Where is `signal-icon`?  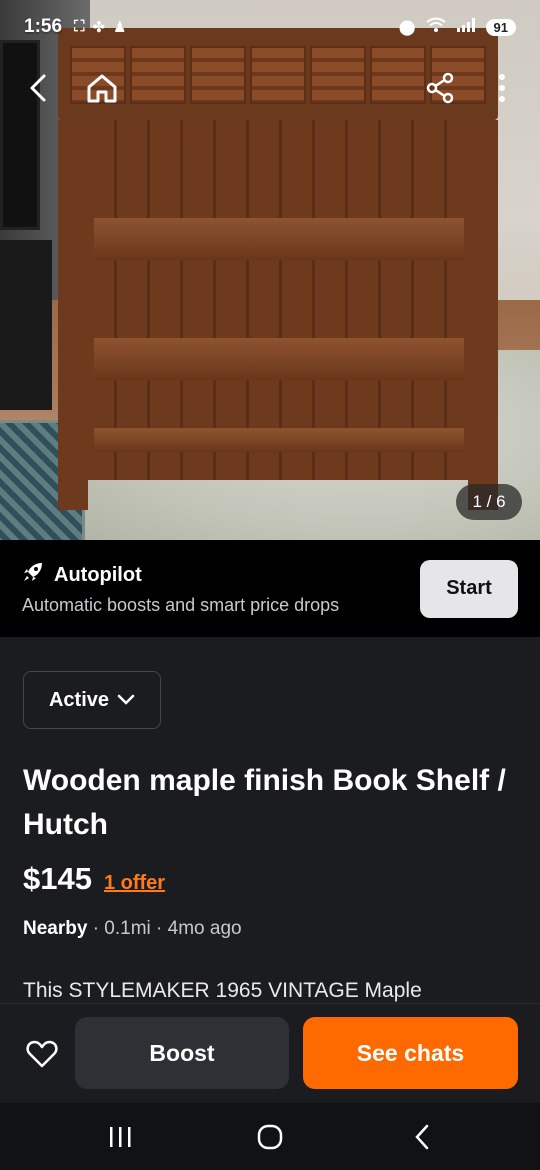
signal-icon is located at coordinates (466, 27).